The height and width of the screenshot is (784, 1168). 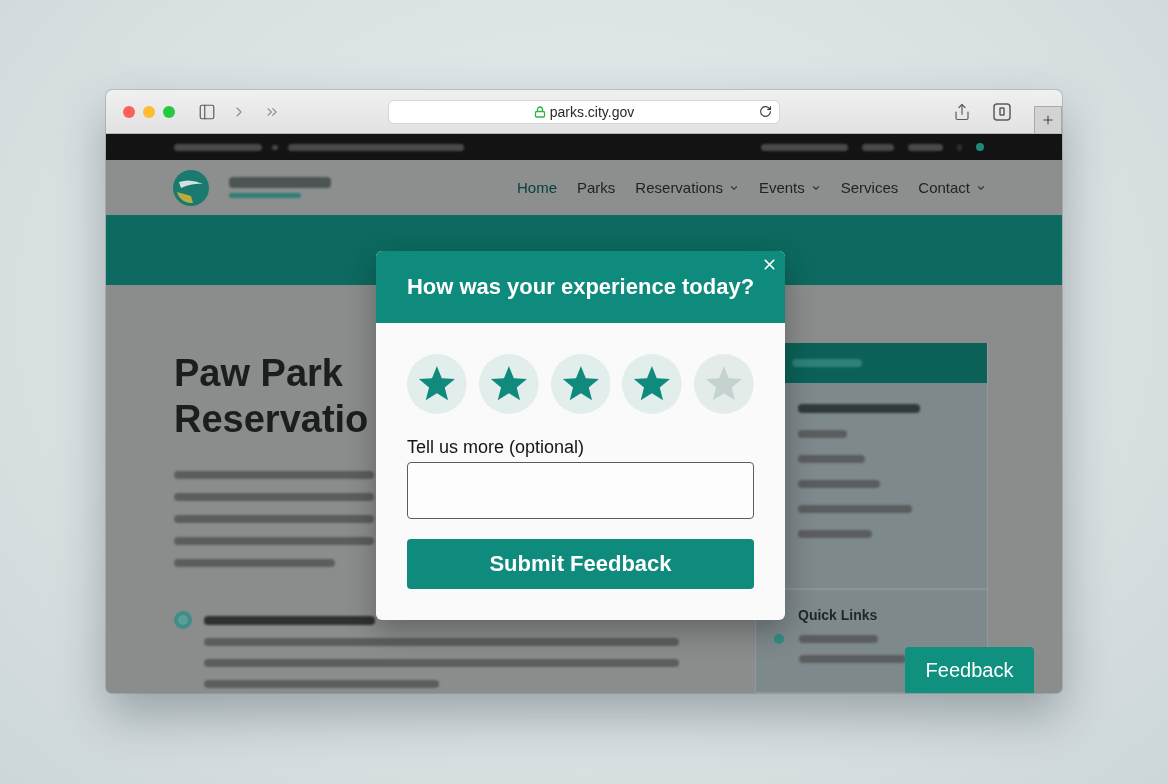 What do you see at coordinates (539, 111) in the screenshot?
I see `lock-icon` at bounding box center [539, 111].